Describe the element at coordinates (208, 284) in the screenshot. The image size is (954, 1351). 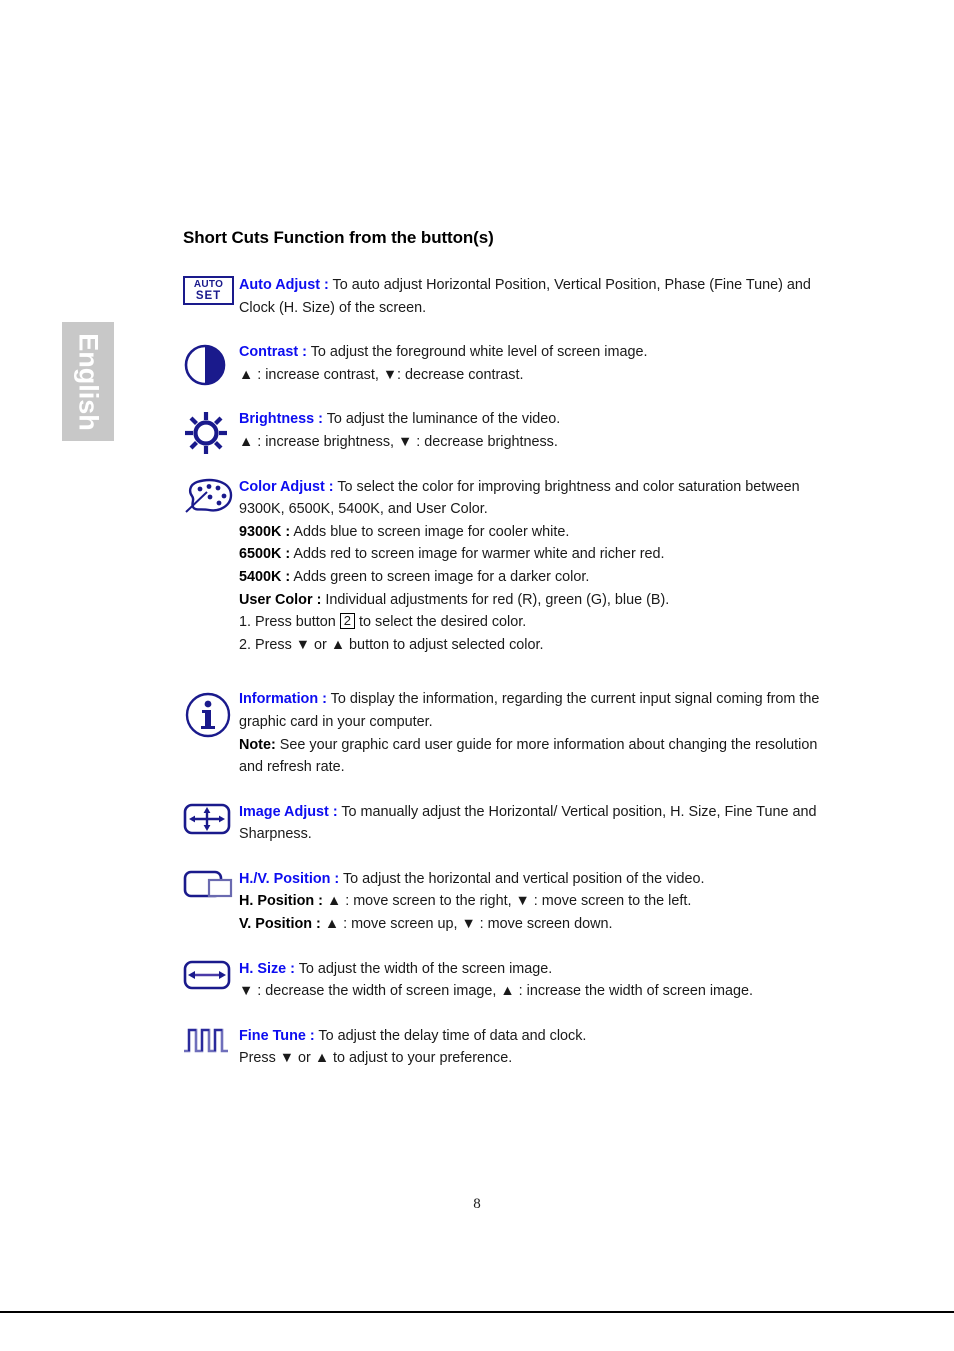
I see `auto-set-icon-top-label: AUTO` at that location.